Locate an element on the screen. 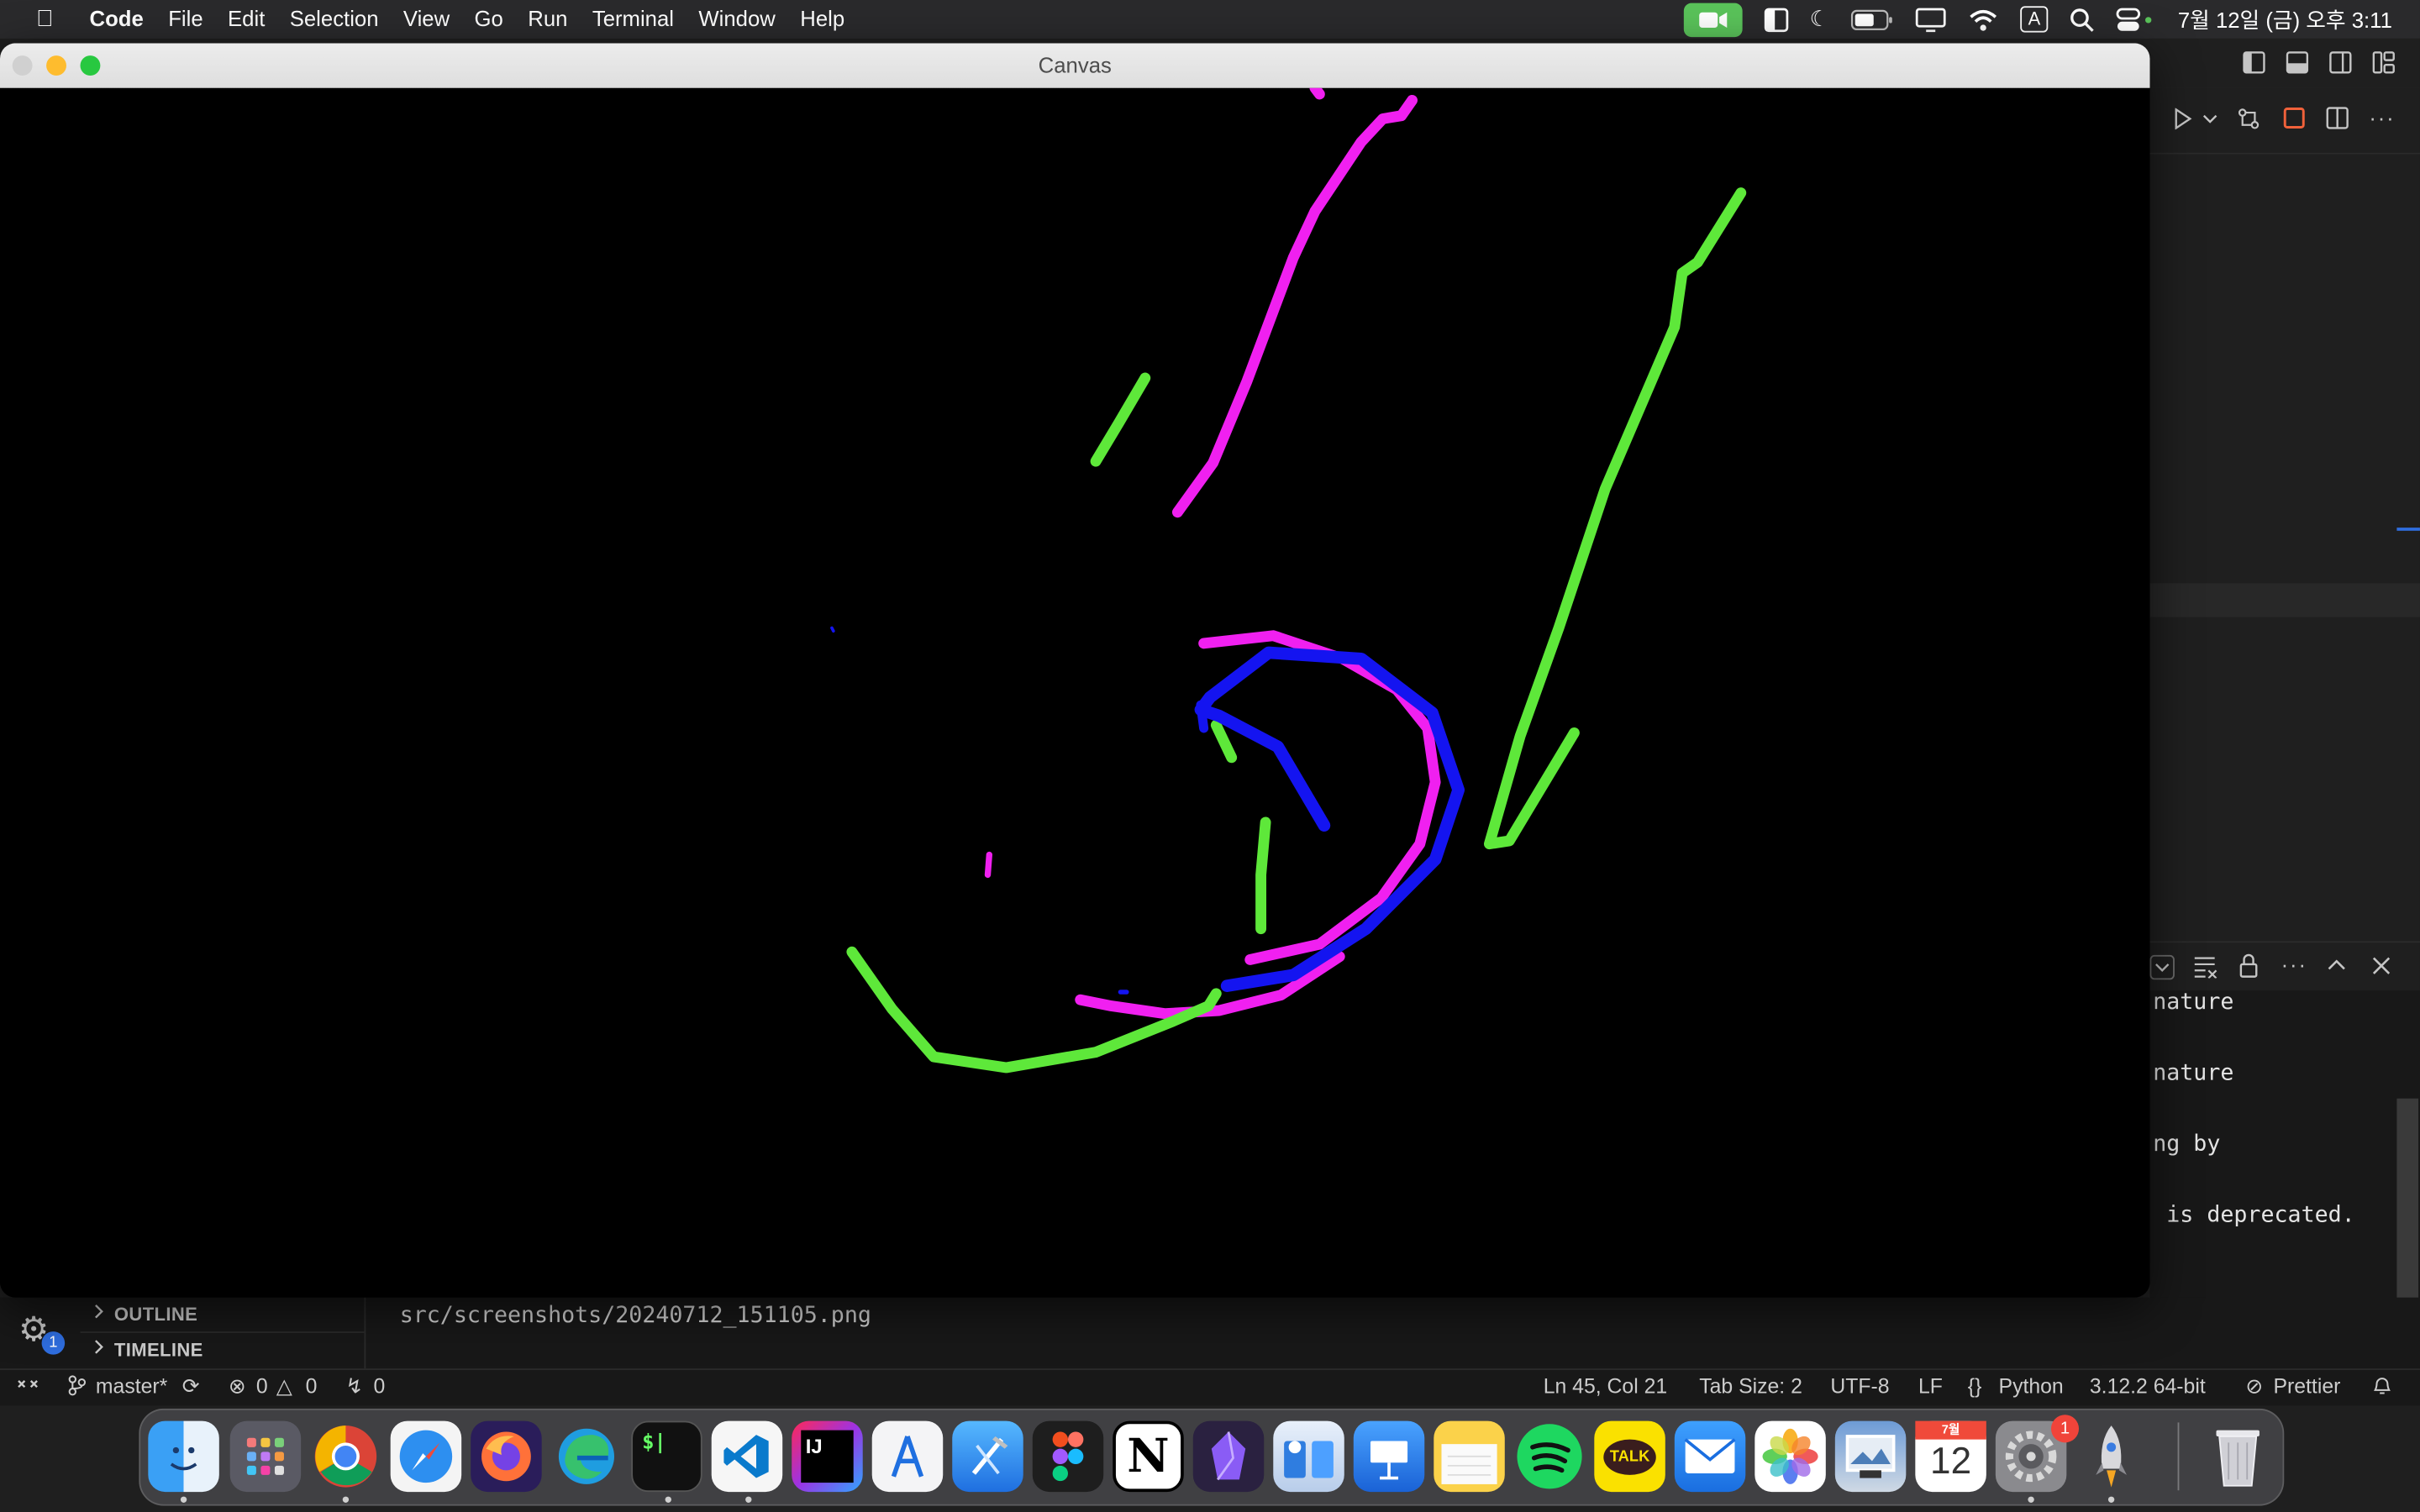 This screenshot has width=2420, height=1512. rocket-app-icon is located at coordinates (2110, 1456).